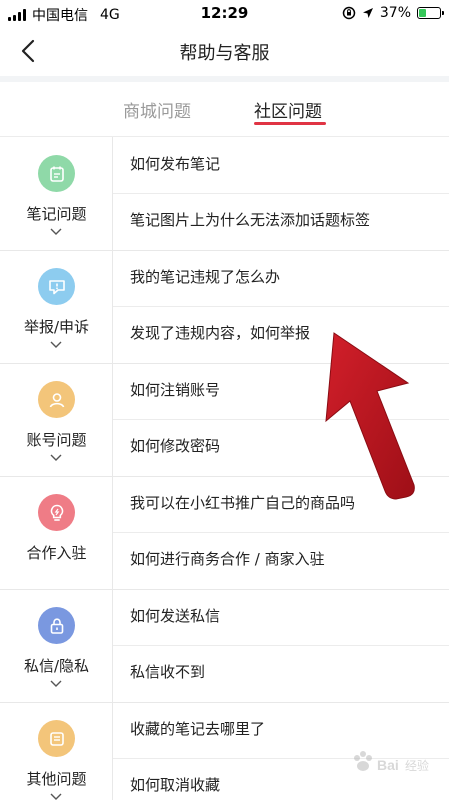 The image size is (449, 800). What do you see at coordinates (349, 13) in the screenshot?
I see `rotation-lock-icon` at bounding box center [349, 13].